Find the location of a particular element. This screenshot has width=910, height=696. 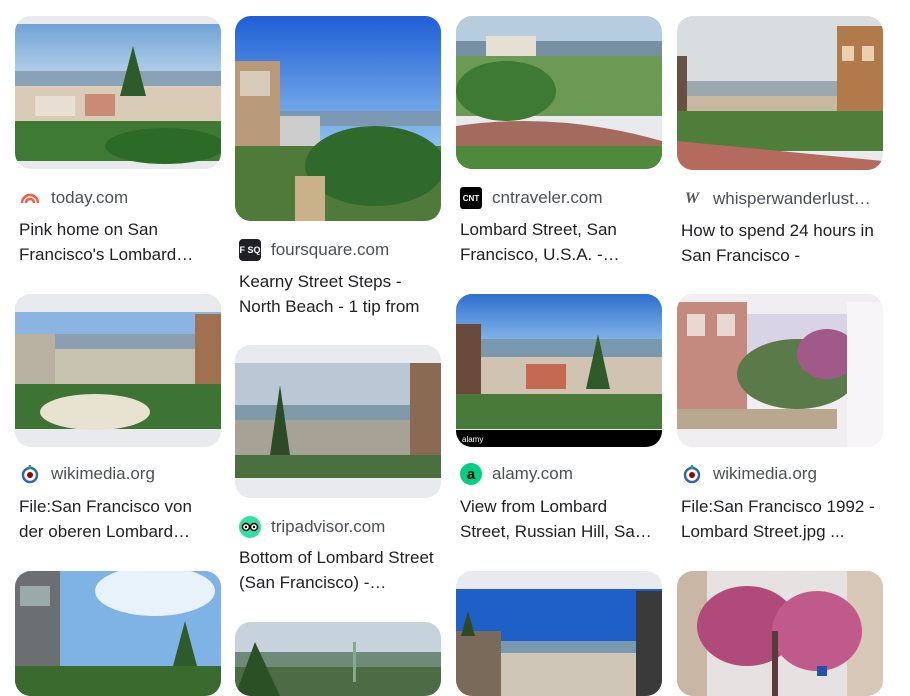

result-source: CNT cntraveler.com is located at coordinates (560, 198).